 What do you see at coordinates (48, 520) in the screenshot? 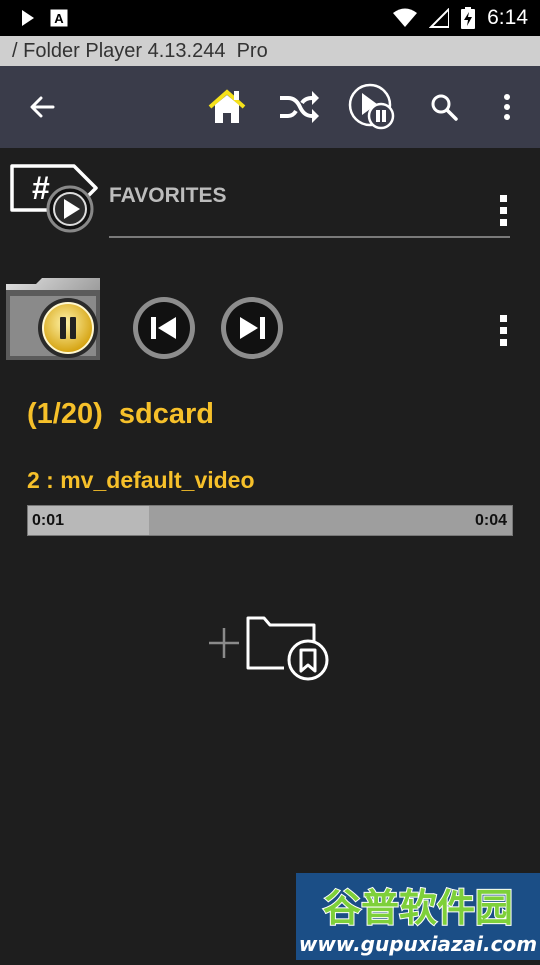
I see `elapsed-time: 0:01` at bounding box center [48, 520].